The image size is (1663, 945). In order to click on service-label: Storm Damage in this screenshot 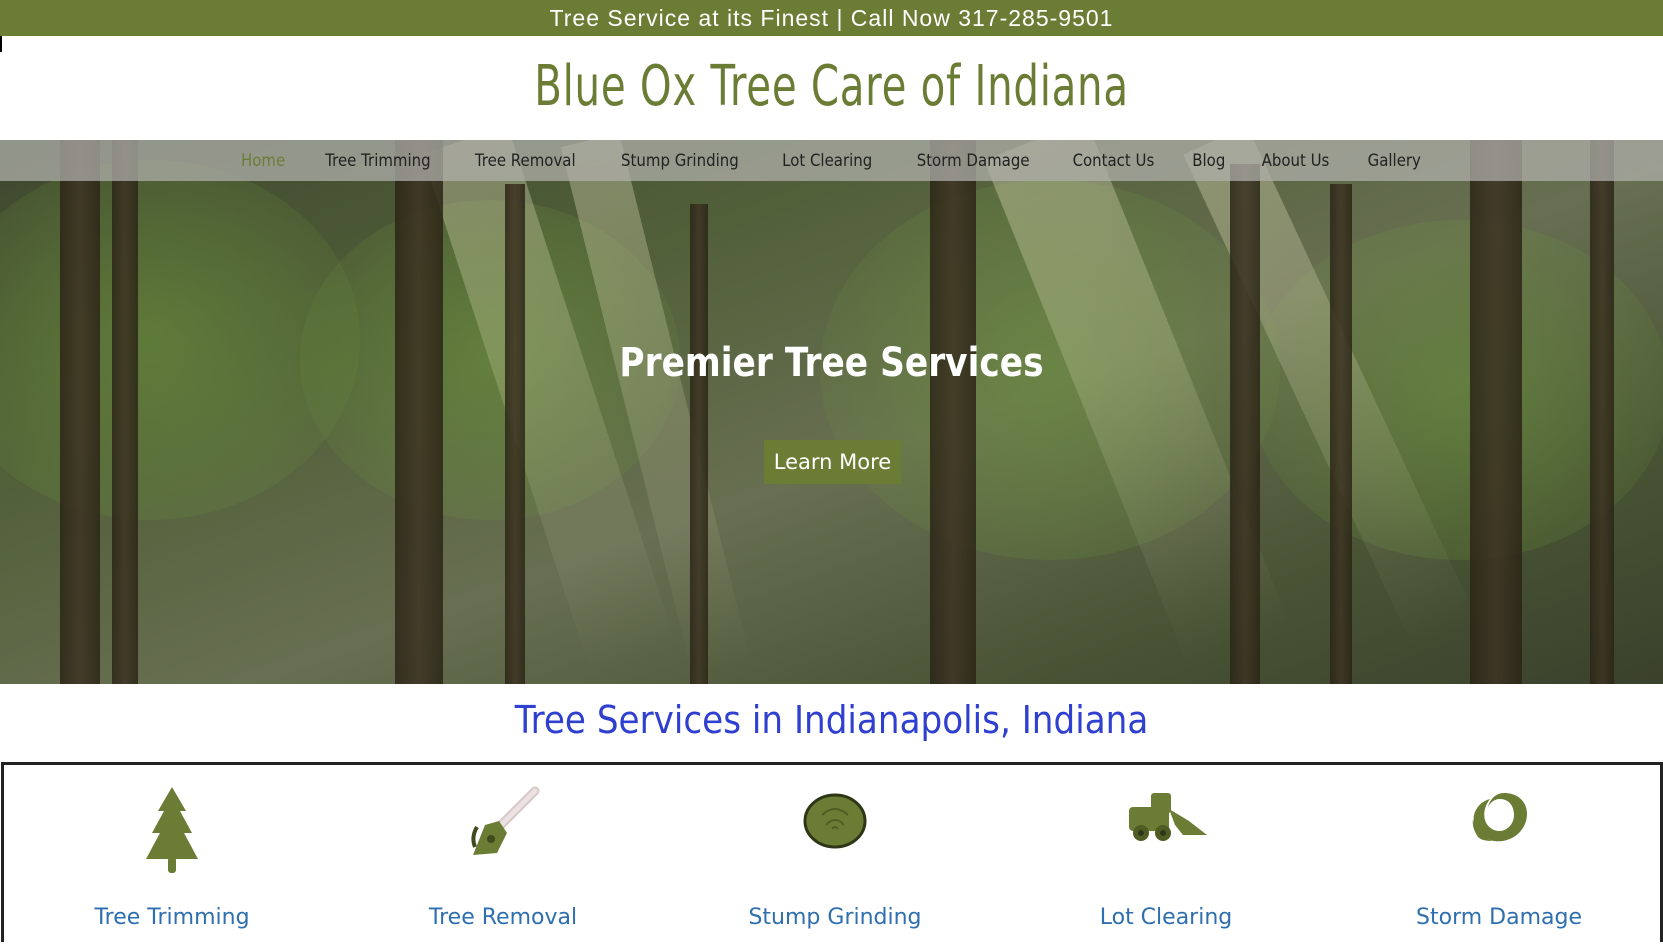, I will do `click(1499, 917)`.